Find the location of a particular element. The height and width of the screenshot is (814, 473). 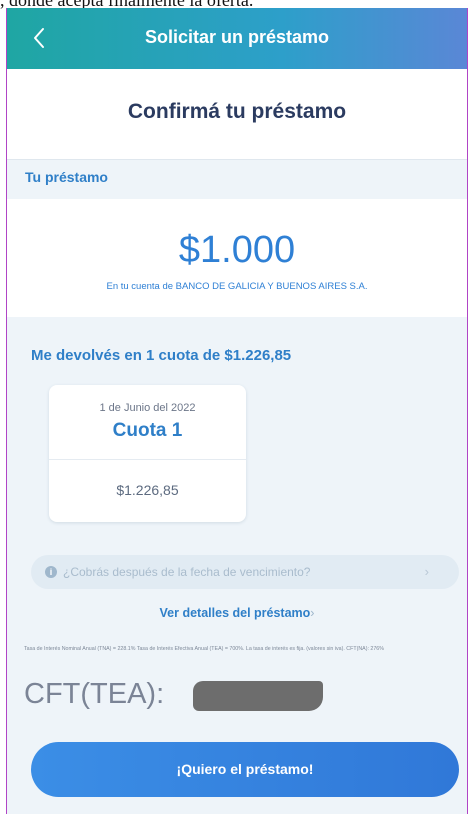

top-app-bar: Solicitar un préstamo is located at coordinates (237, 38).